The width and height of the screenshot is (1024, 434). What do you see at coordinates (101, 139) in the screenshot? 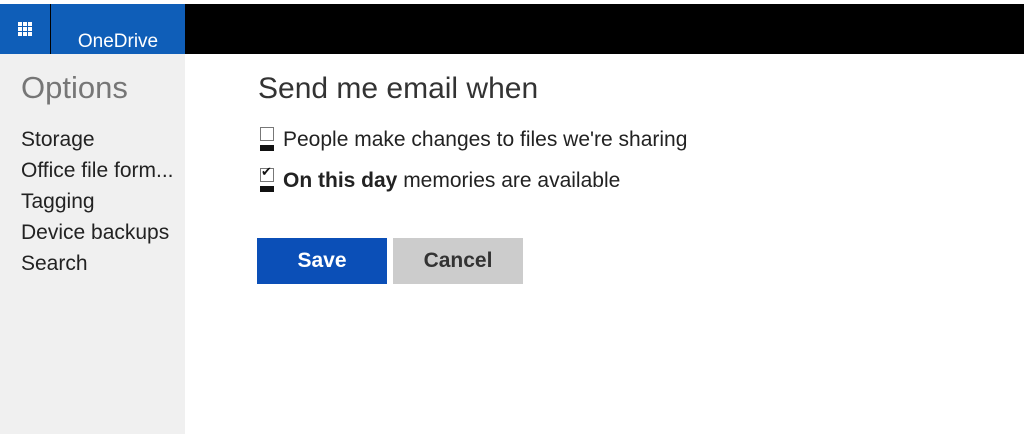
I see `sidebar-item-storage: Storage` at bounding box center [101, 139].